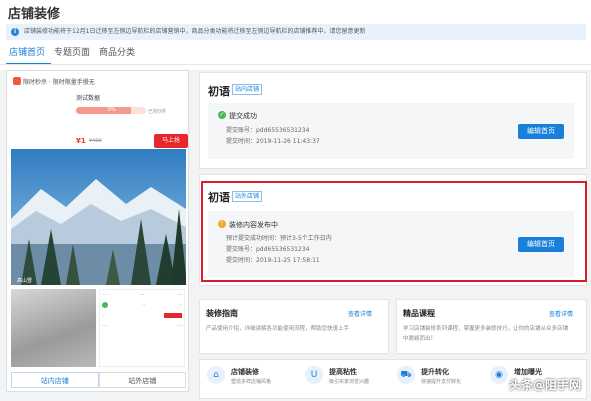 The width and height of the screenshot is (591, 401). I want to click on product-name: 测试数据, so click(88, 98).